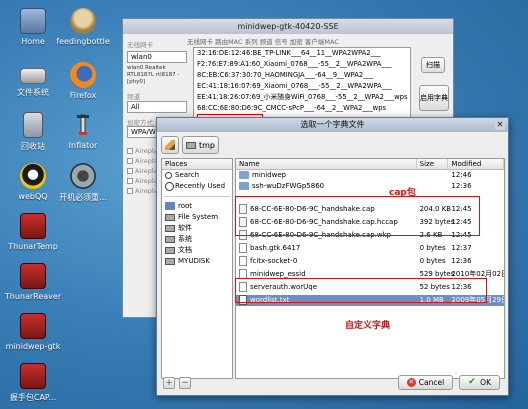 The height and width of the screenshot is (409, 528). What do you see at coordinates (433, 164) in the screenshot?
I see `column-size: Size` at bounding box center [433, 164].